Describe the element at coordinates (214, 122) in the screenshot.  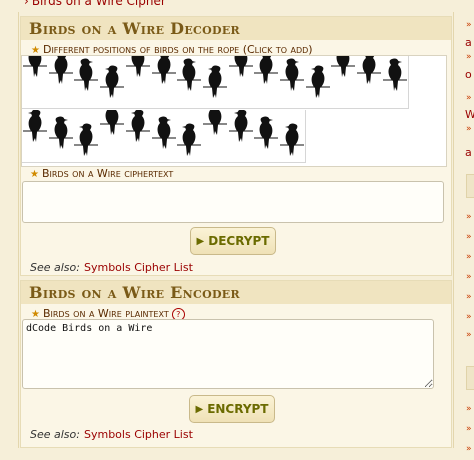
I see `bird-23-icon` at that location.